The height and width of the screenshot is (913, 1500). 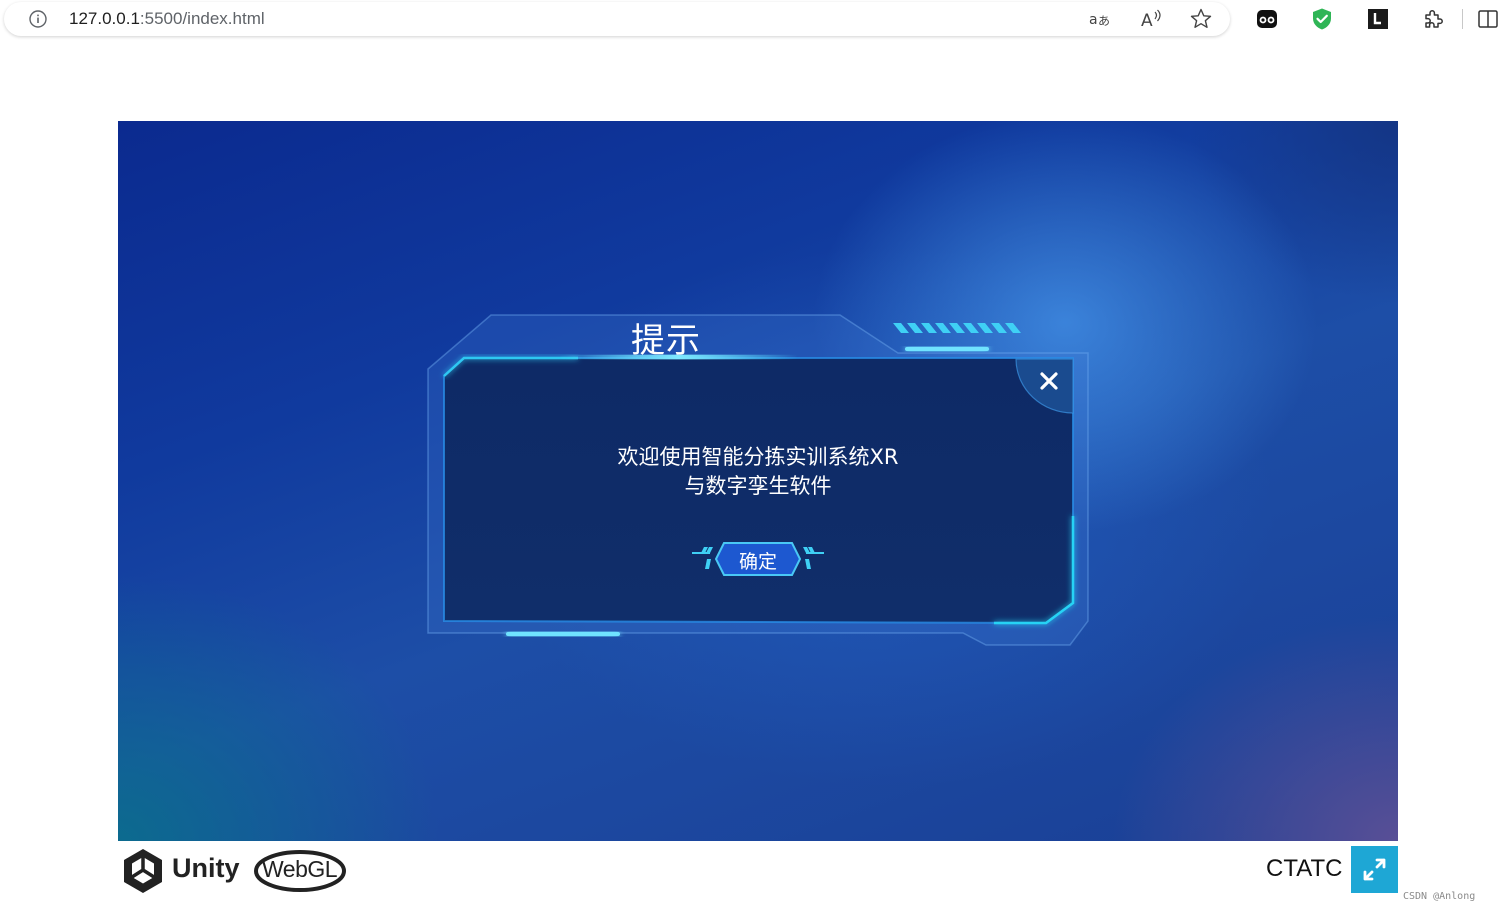 What do you see at coordinates (38, 19) in the screenshot?
I see `info-icon` at bounding box center [38, 19].